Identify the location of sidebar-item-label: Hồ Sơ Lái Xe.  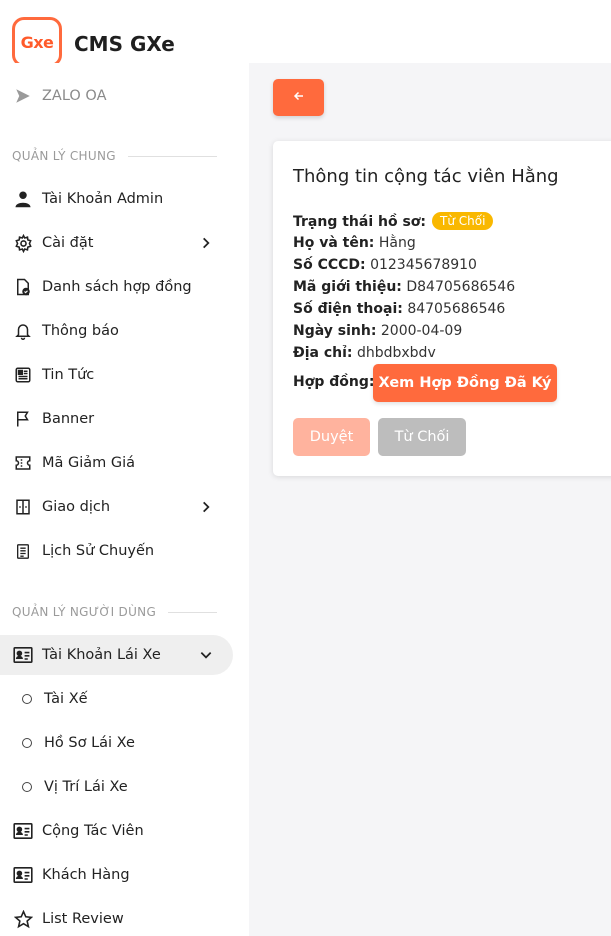
(89, 743).